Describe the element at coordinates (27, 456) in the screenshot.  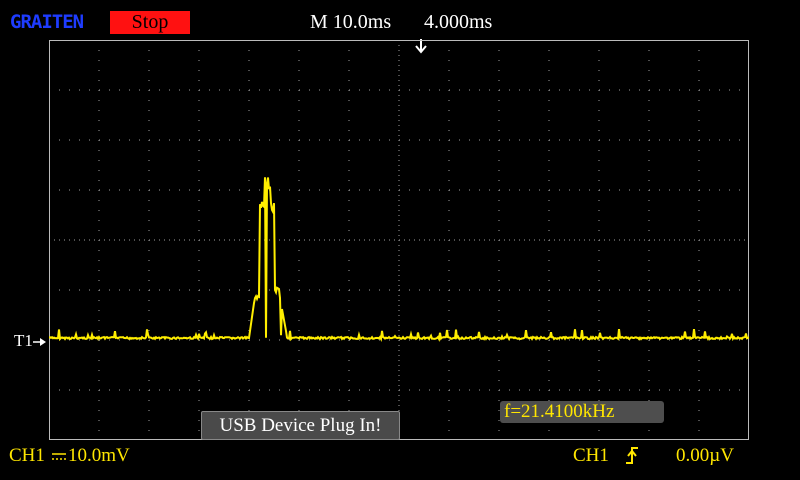
I see `channel-label: CH1` at that location.